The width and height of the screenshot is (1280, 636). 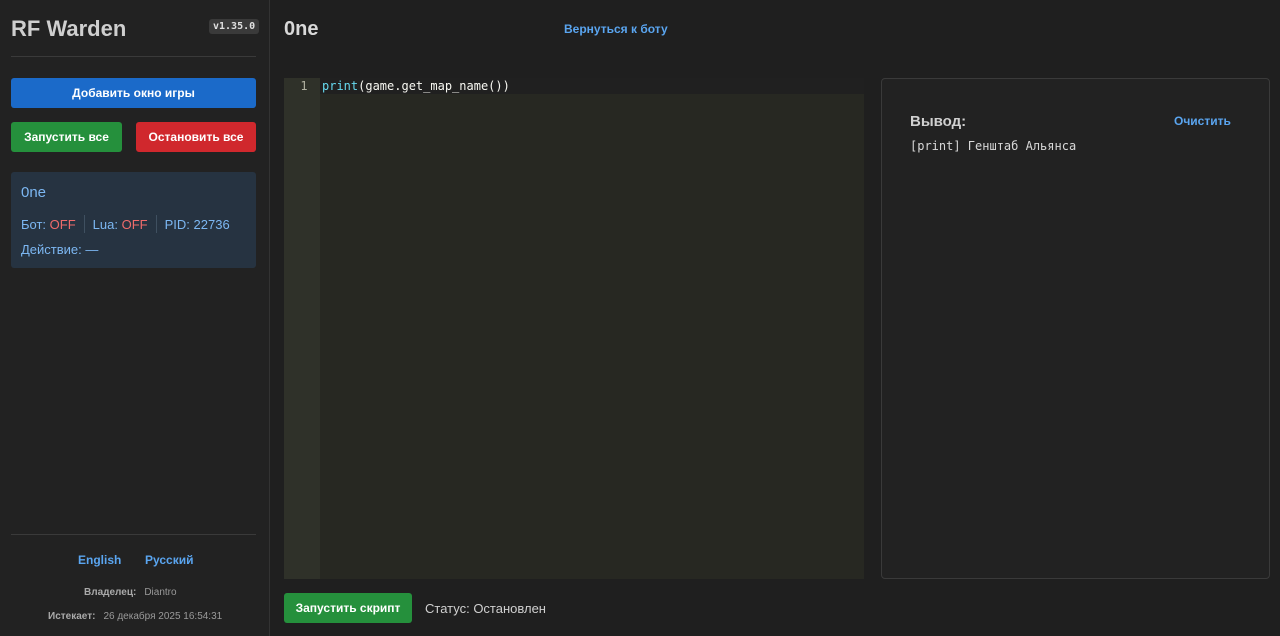 I want to click on output-line: [print] Генштаб Альянса, so click(x=993, y=146).